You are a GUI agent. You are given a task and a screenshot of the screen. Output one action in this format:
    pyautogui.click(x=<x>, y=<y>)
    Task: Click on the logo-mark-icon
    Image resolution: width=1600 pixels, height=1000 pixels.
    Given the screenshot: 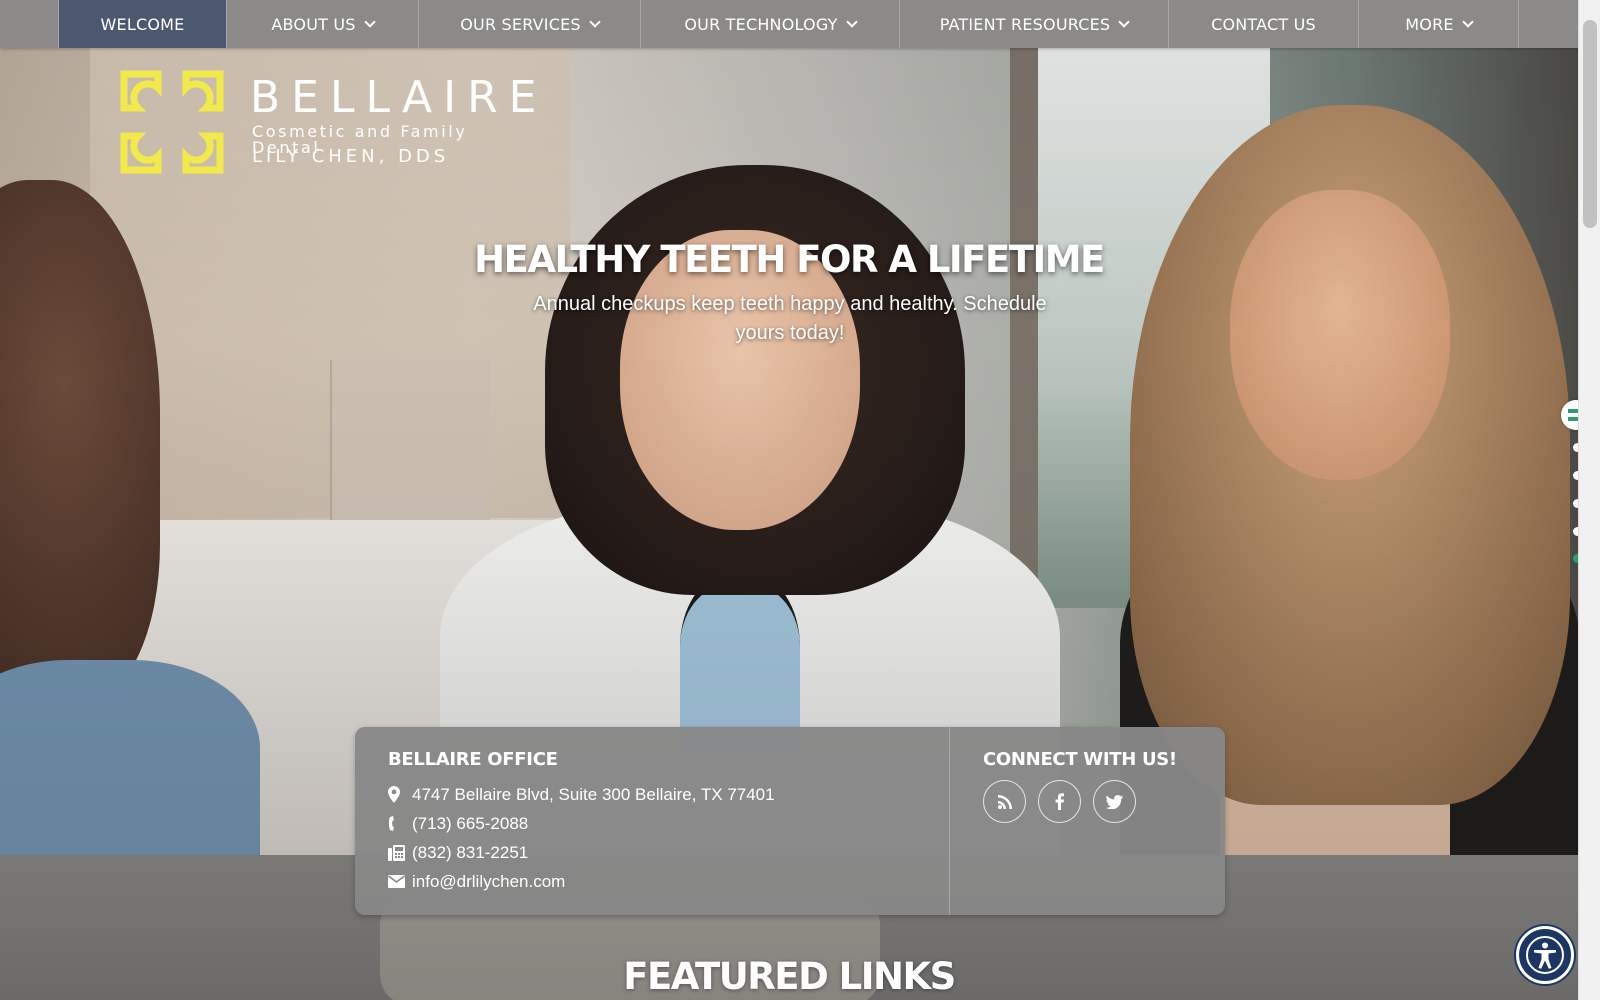 What is the action you would take?
    pyautogui.click(x=172, y=122)
    